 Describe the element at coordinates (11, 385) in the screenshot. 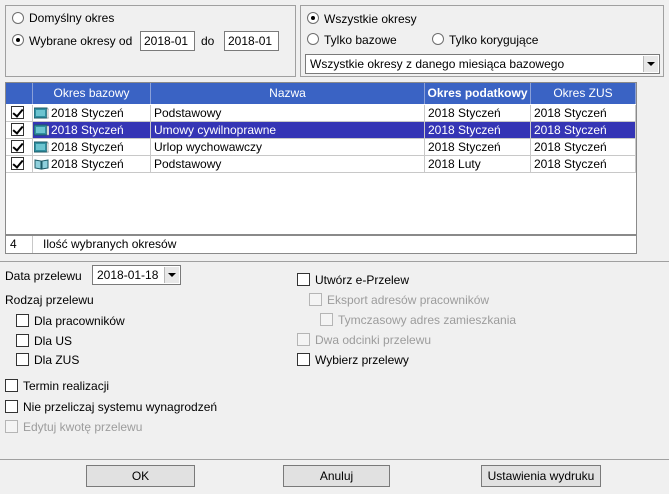

I see `due-date-checkbox` at that location.